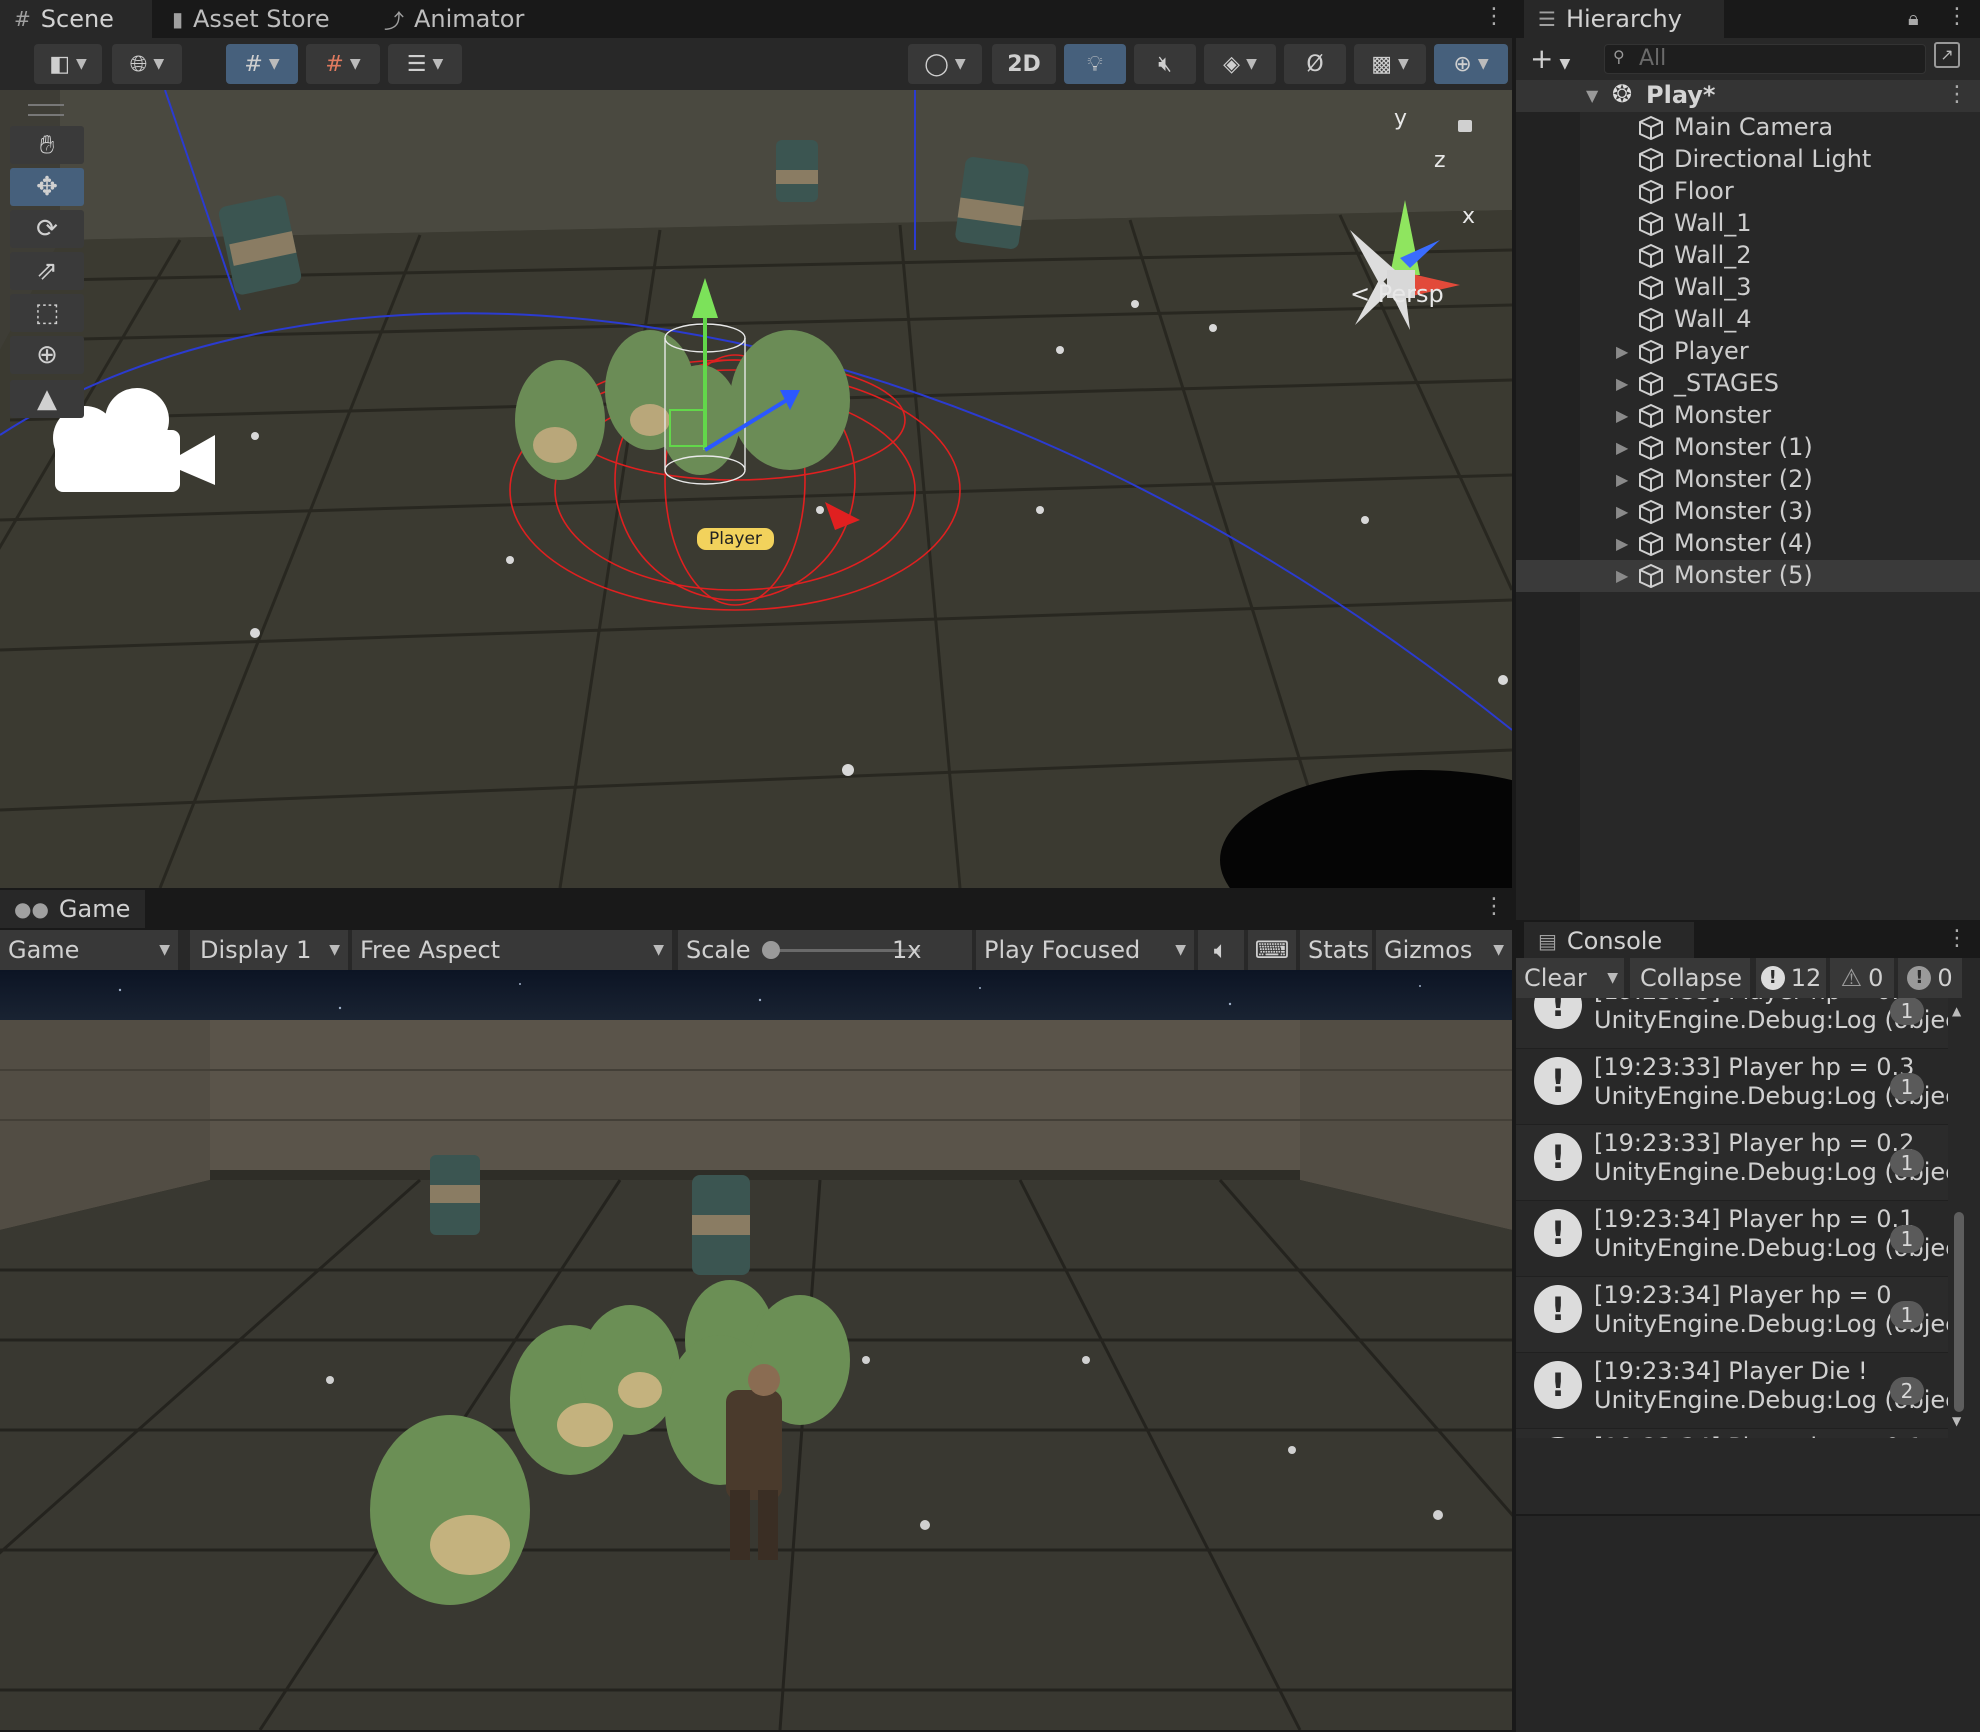  What do you see at coordinates (258, 19) in the screenshot?
I see `tab-asset-store: ▮ Asset Store` at bounding box center [258, 19].